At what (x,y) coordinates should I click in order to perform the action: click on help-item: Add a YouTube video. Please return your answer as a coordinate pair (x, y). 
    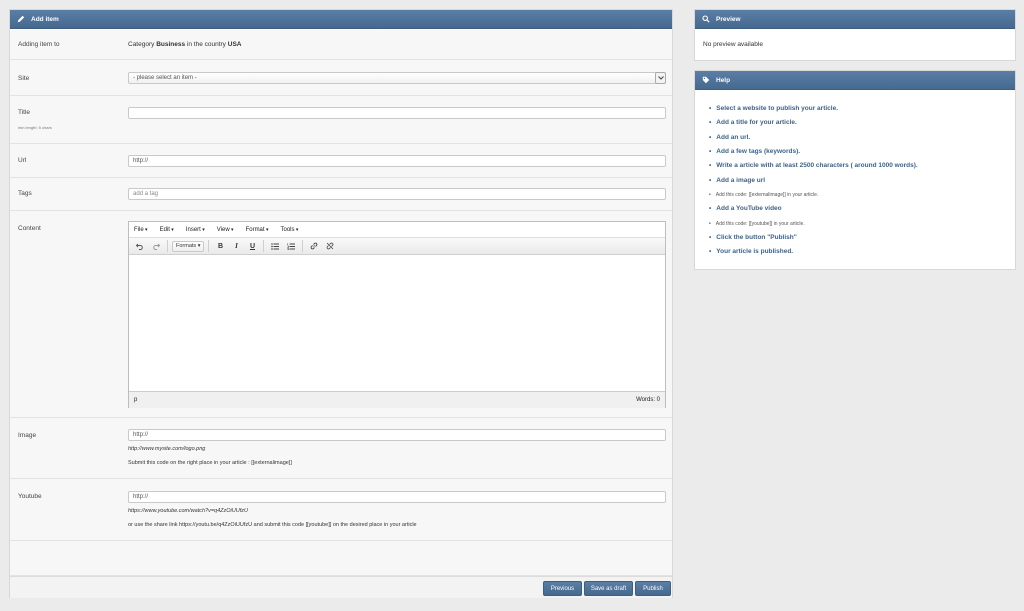
    Looking at the image, I should click on (745, 208).